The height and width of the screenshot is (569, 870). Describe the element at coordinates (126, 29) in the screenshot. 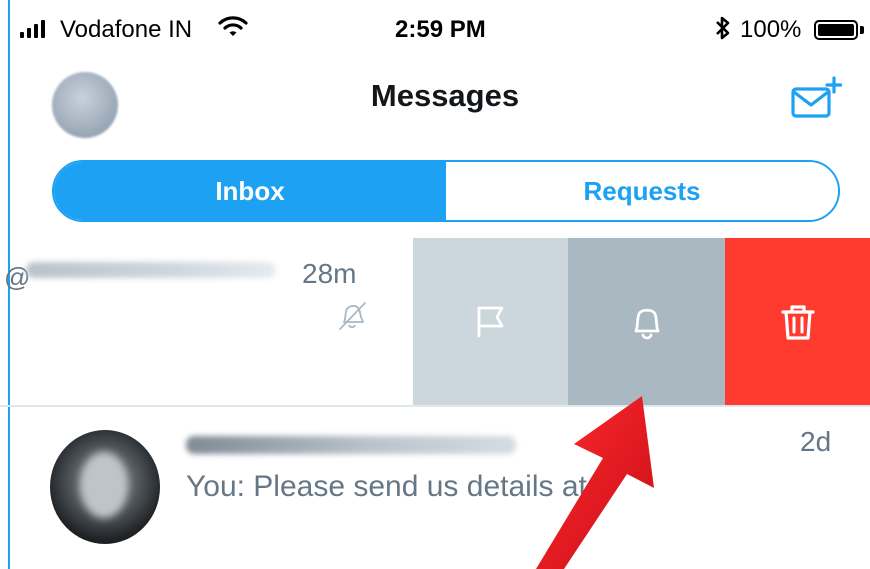

I see `carrier-name: Vodafone IN` at that location.